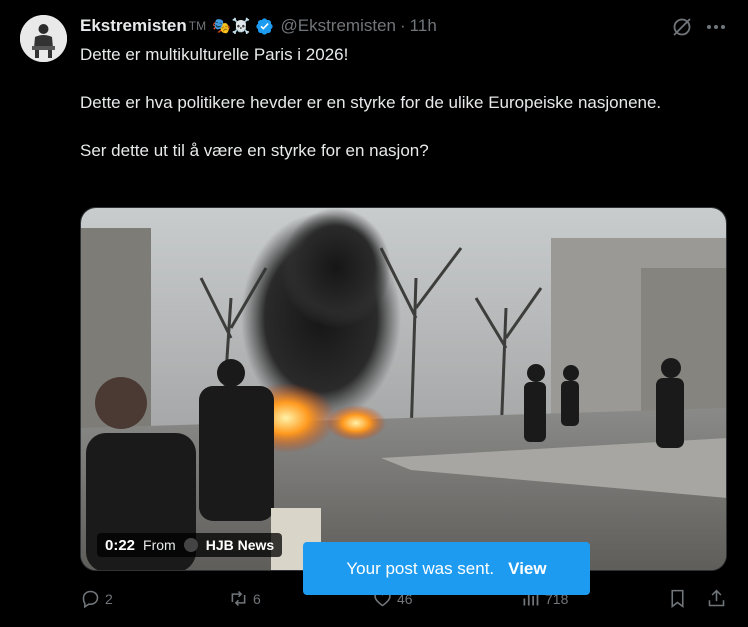 This screenshot has height=627, width=748. Describe the element at coordinates (338, 26) in the screenshot. I see `author-handle: @Ekstremisten` at that location.